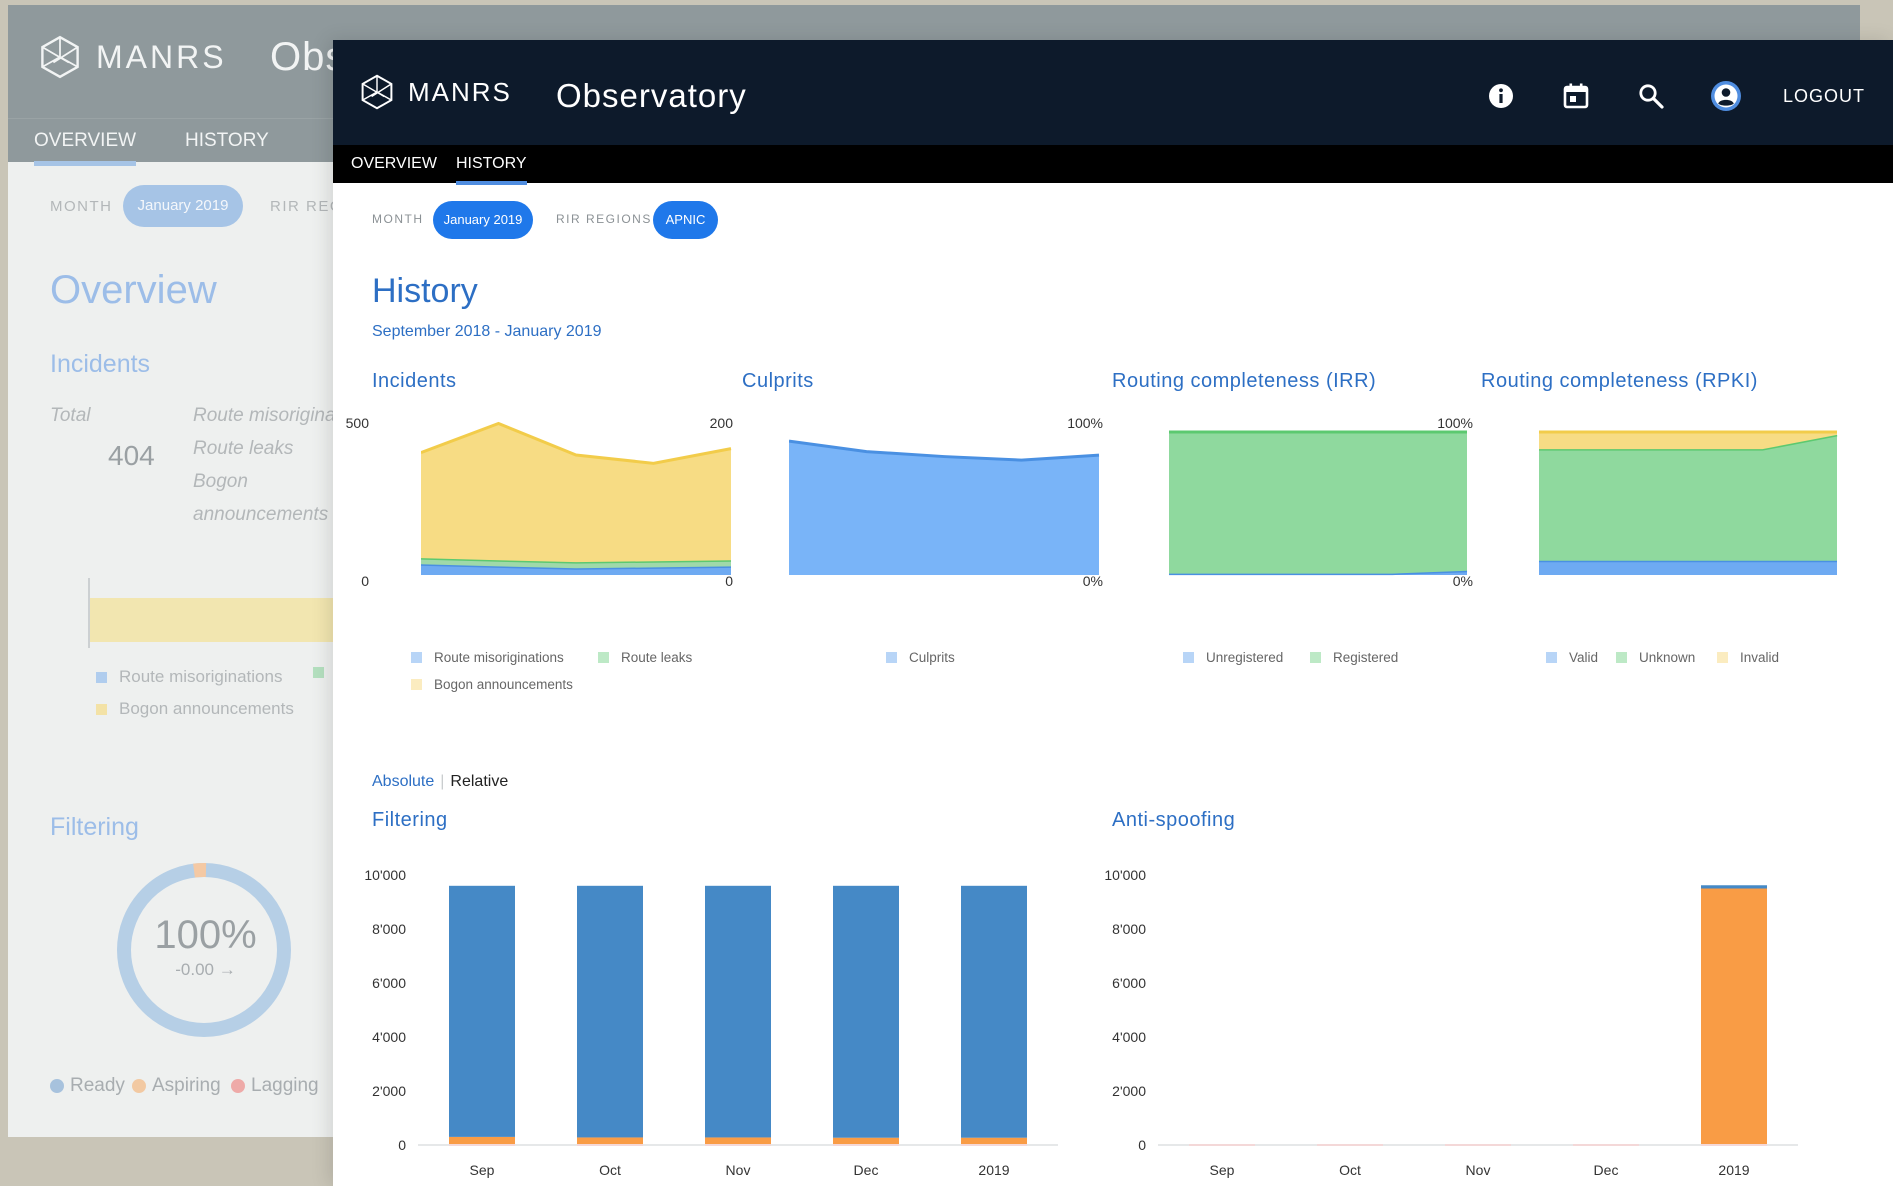 The width and height of the screenshot is (1893, 1186). What do you see at coordinates (1174, 820) in the screenshot?
I see `anti-spoofing-chart-title: Anti-spoofing` at bounding box center [1174, 820].